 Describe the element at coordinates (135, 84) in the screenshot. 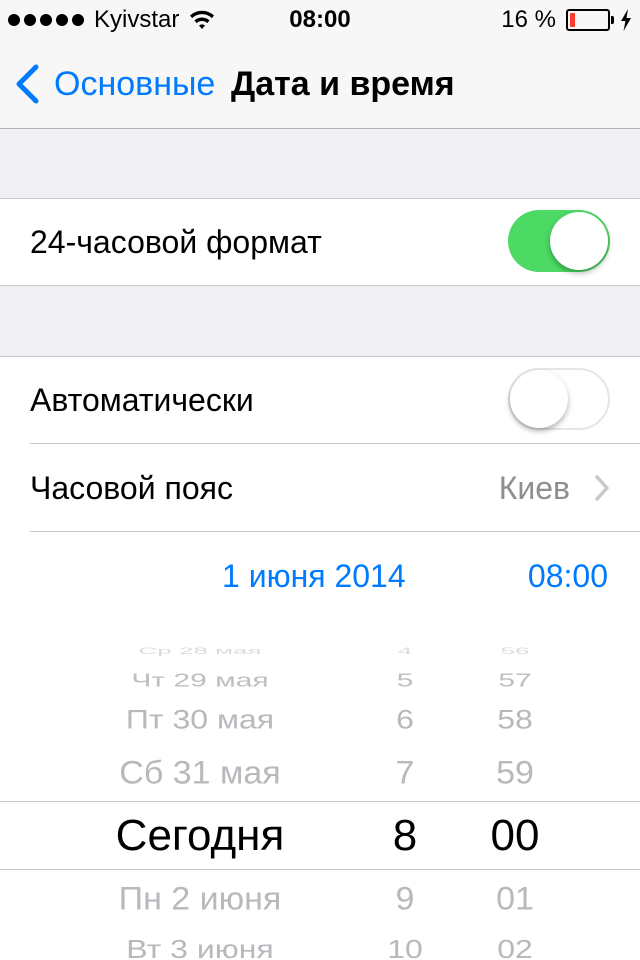

I see `back-button-label: Основные` at that location.